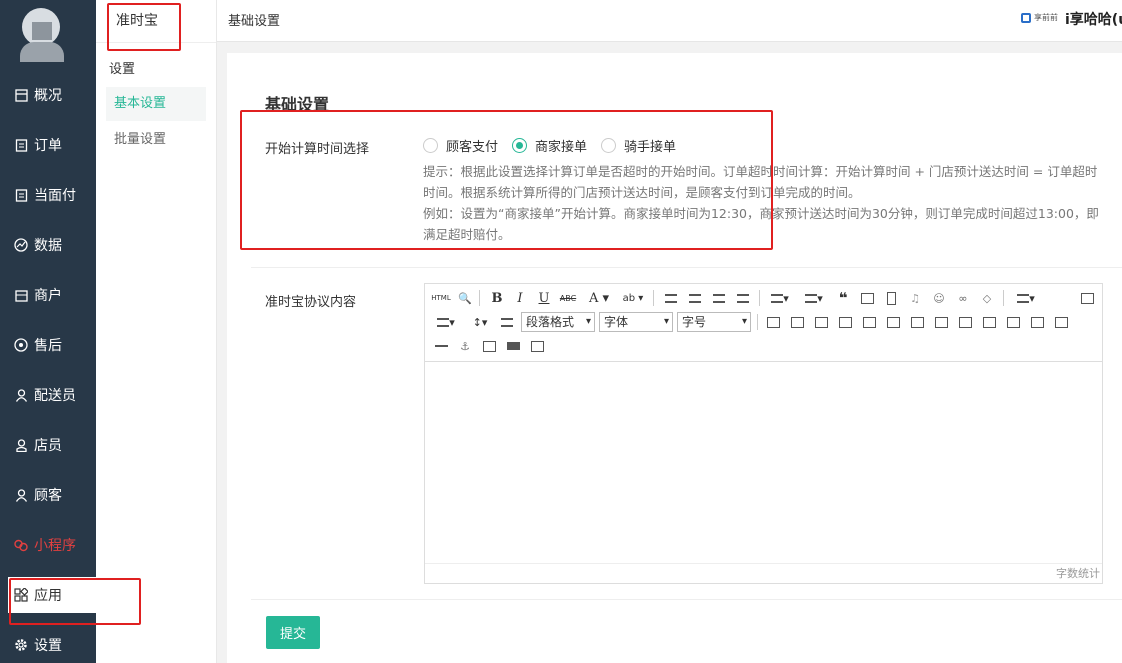 The width and height of the screenshot is (1122, 663). What do you see at coordinates (441, 346) in the screenshot?
I see `horizontal-rule-icon` at bounding box center [441, 346].